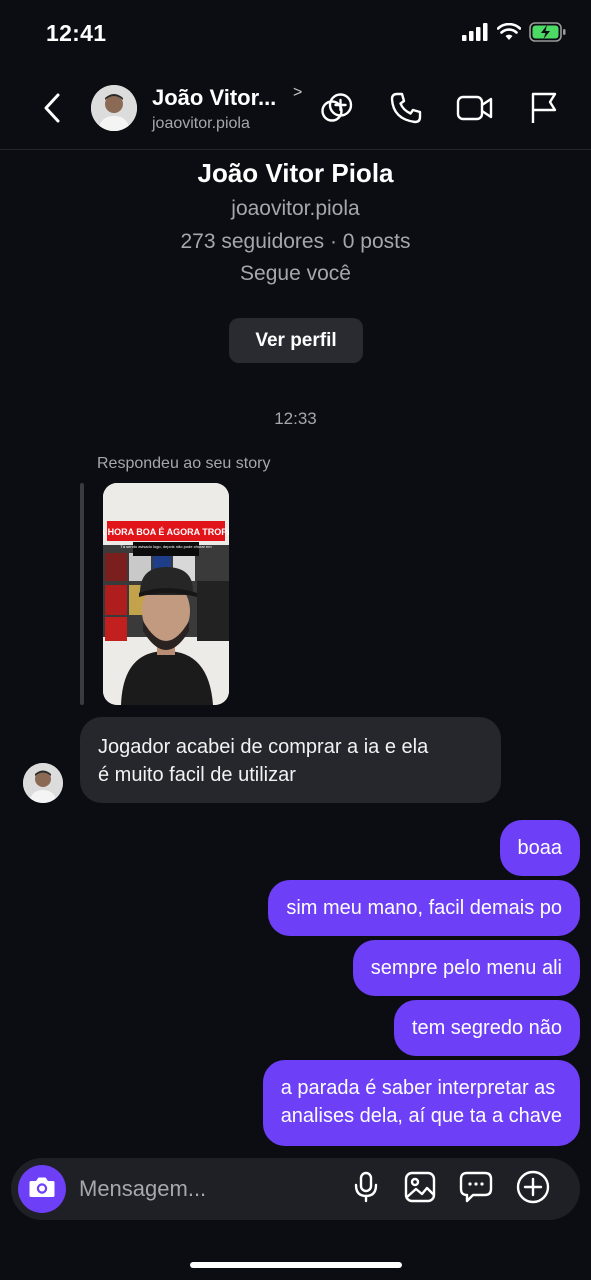 The image size is (591, 1280). Describe the element at coordinates (201, 124) in the screenshot. I see `contact-username: joaovitor.piola` at that location.